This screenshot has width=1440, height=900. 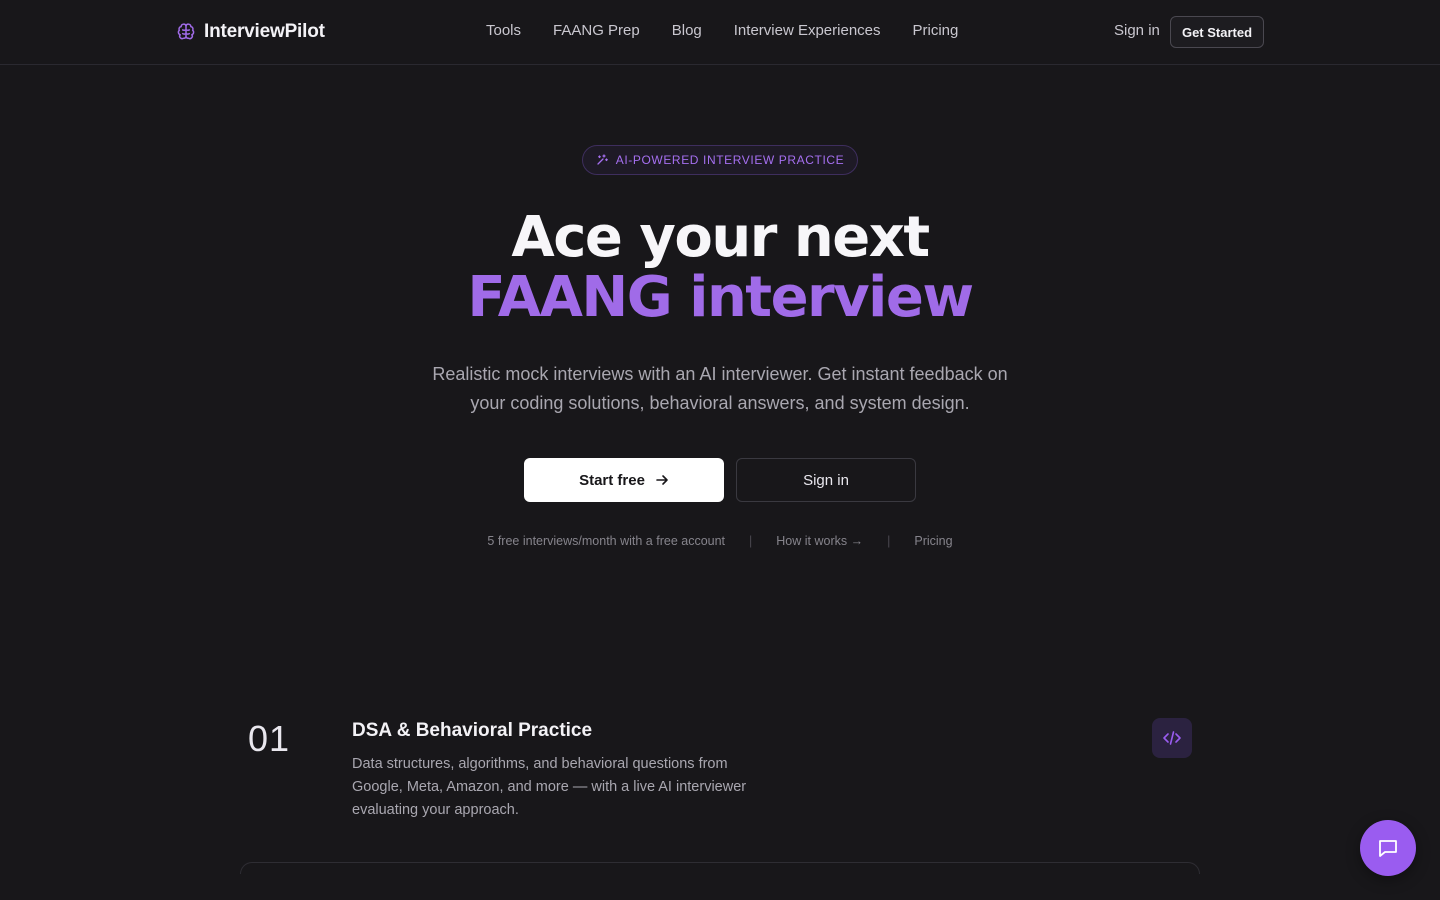 What do you see at coordinates (826, 480) in the screenshot?
I see `hero-sign-in-button: Sign in` at bounding box center [826, 480].